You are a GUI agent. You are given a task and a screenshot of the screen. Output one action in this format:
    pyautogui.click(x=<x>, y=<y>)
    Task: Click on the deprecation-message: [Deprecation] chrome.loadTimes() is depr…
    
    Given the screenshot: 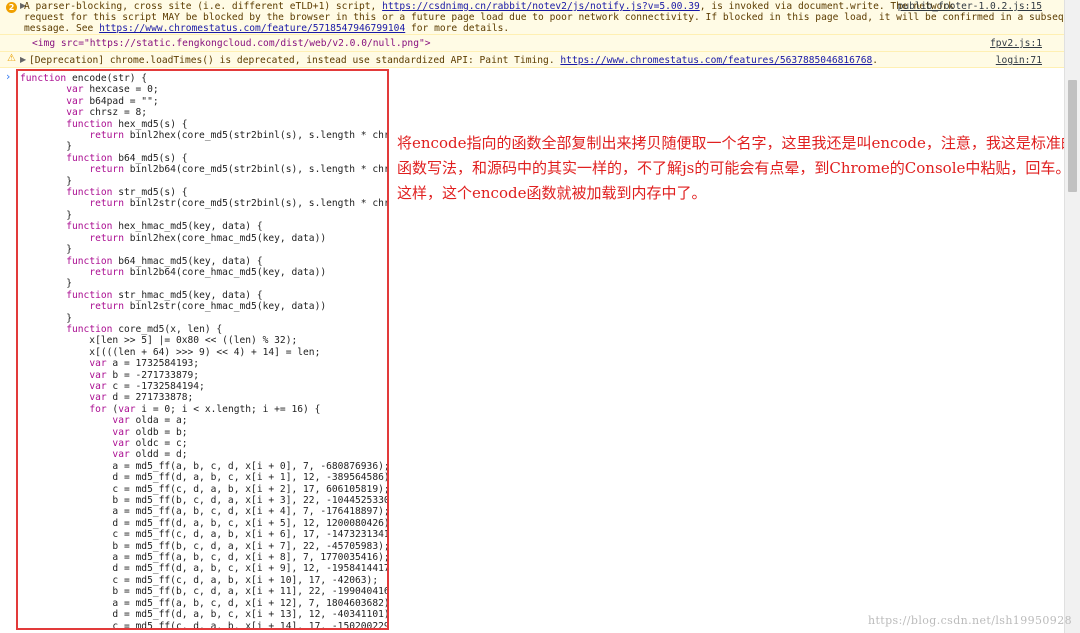 What is the action you would take?
    pyautogui.click(x=454, y=60)
    